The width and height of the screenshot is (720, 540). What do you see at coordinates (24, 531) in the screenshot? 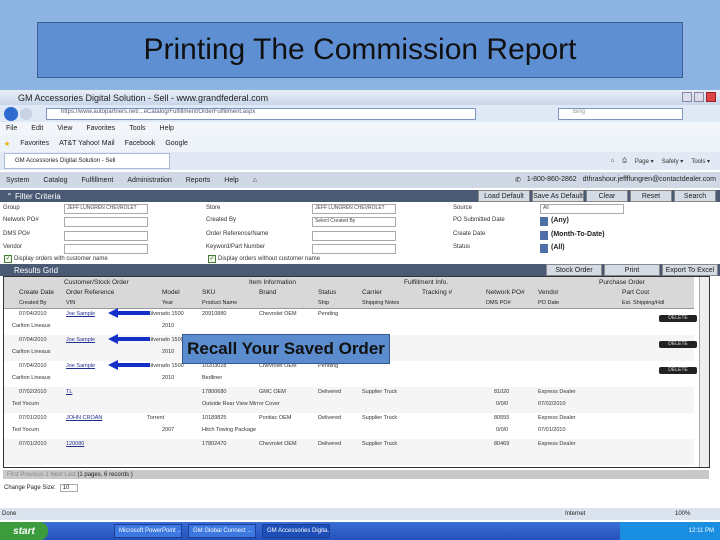
I see `start-button: start` at bounding box center [24, 531].